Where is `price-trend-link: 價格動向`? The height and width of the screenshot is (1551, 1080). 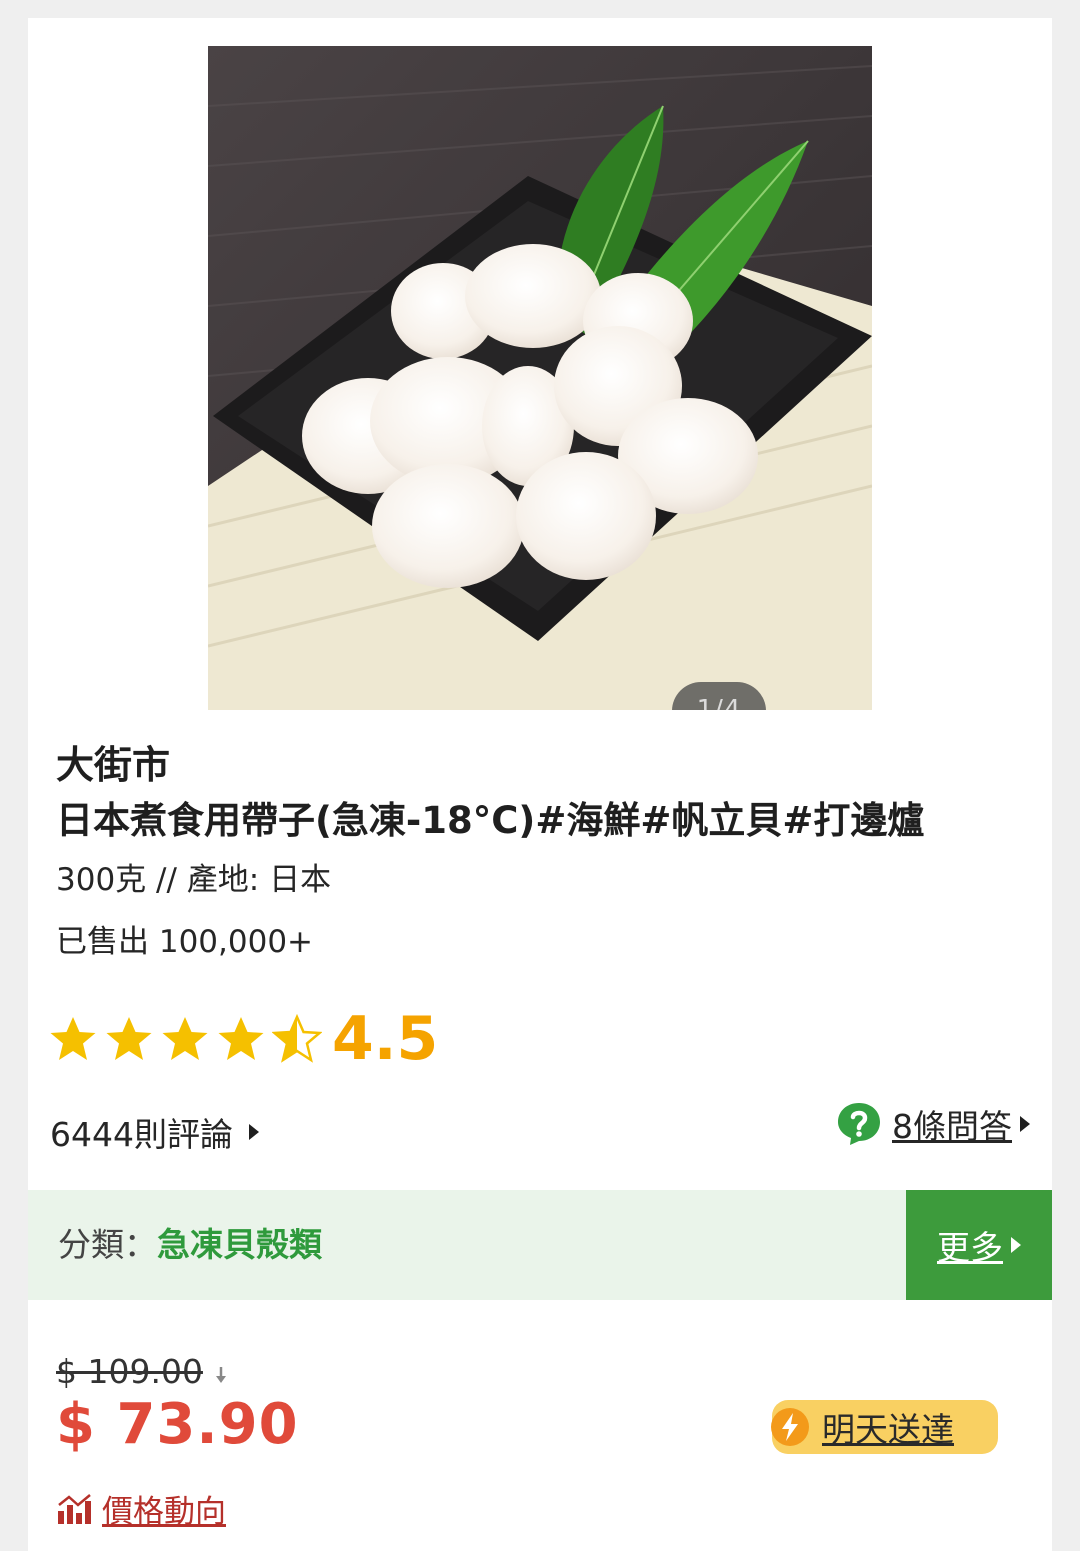 price-trend-link: 價格動向 is located at coordinates (141, 1508).